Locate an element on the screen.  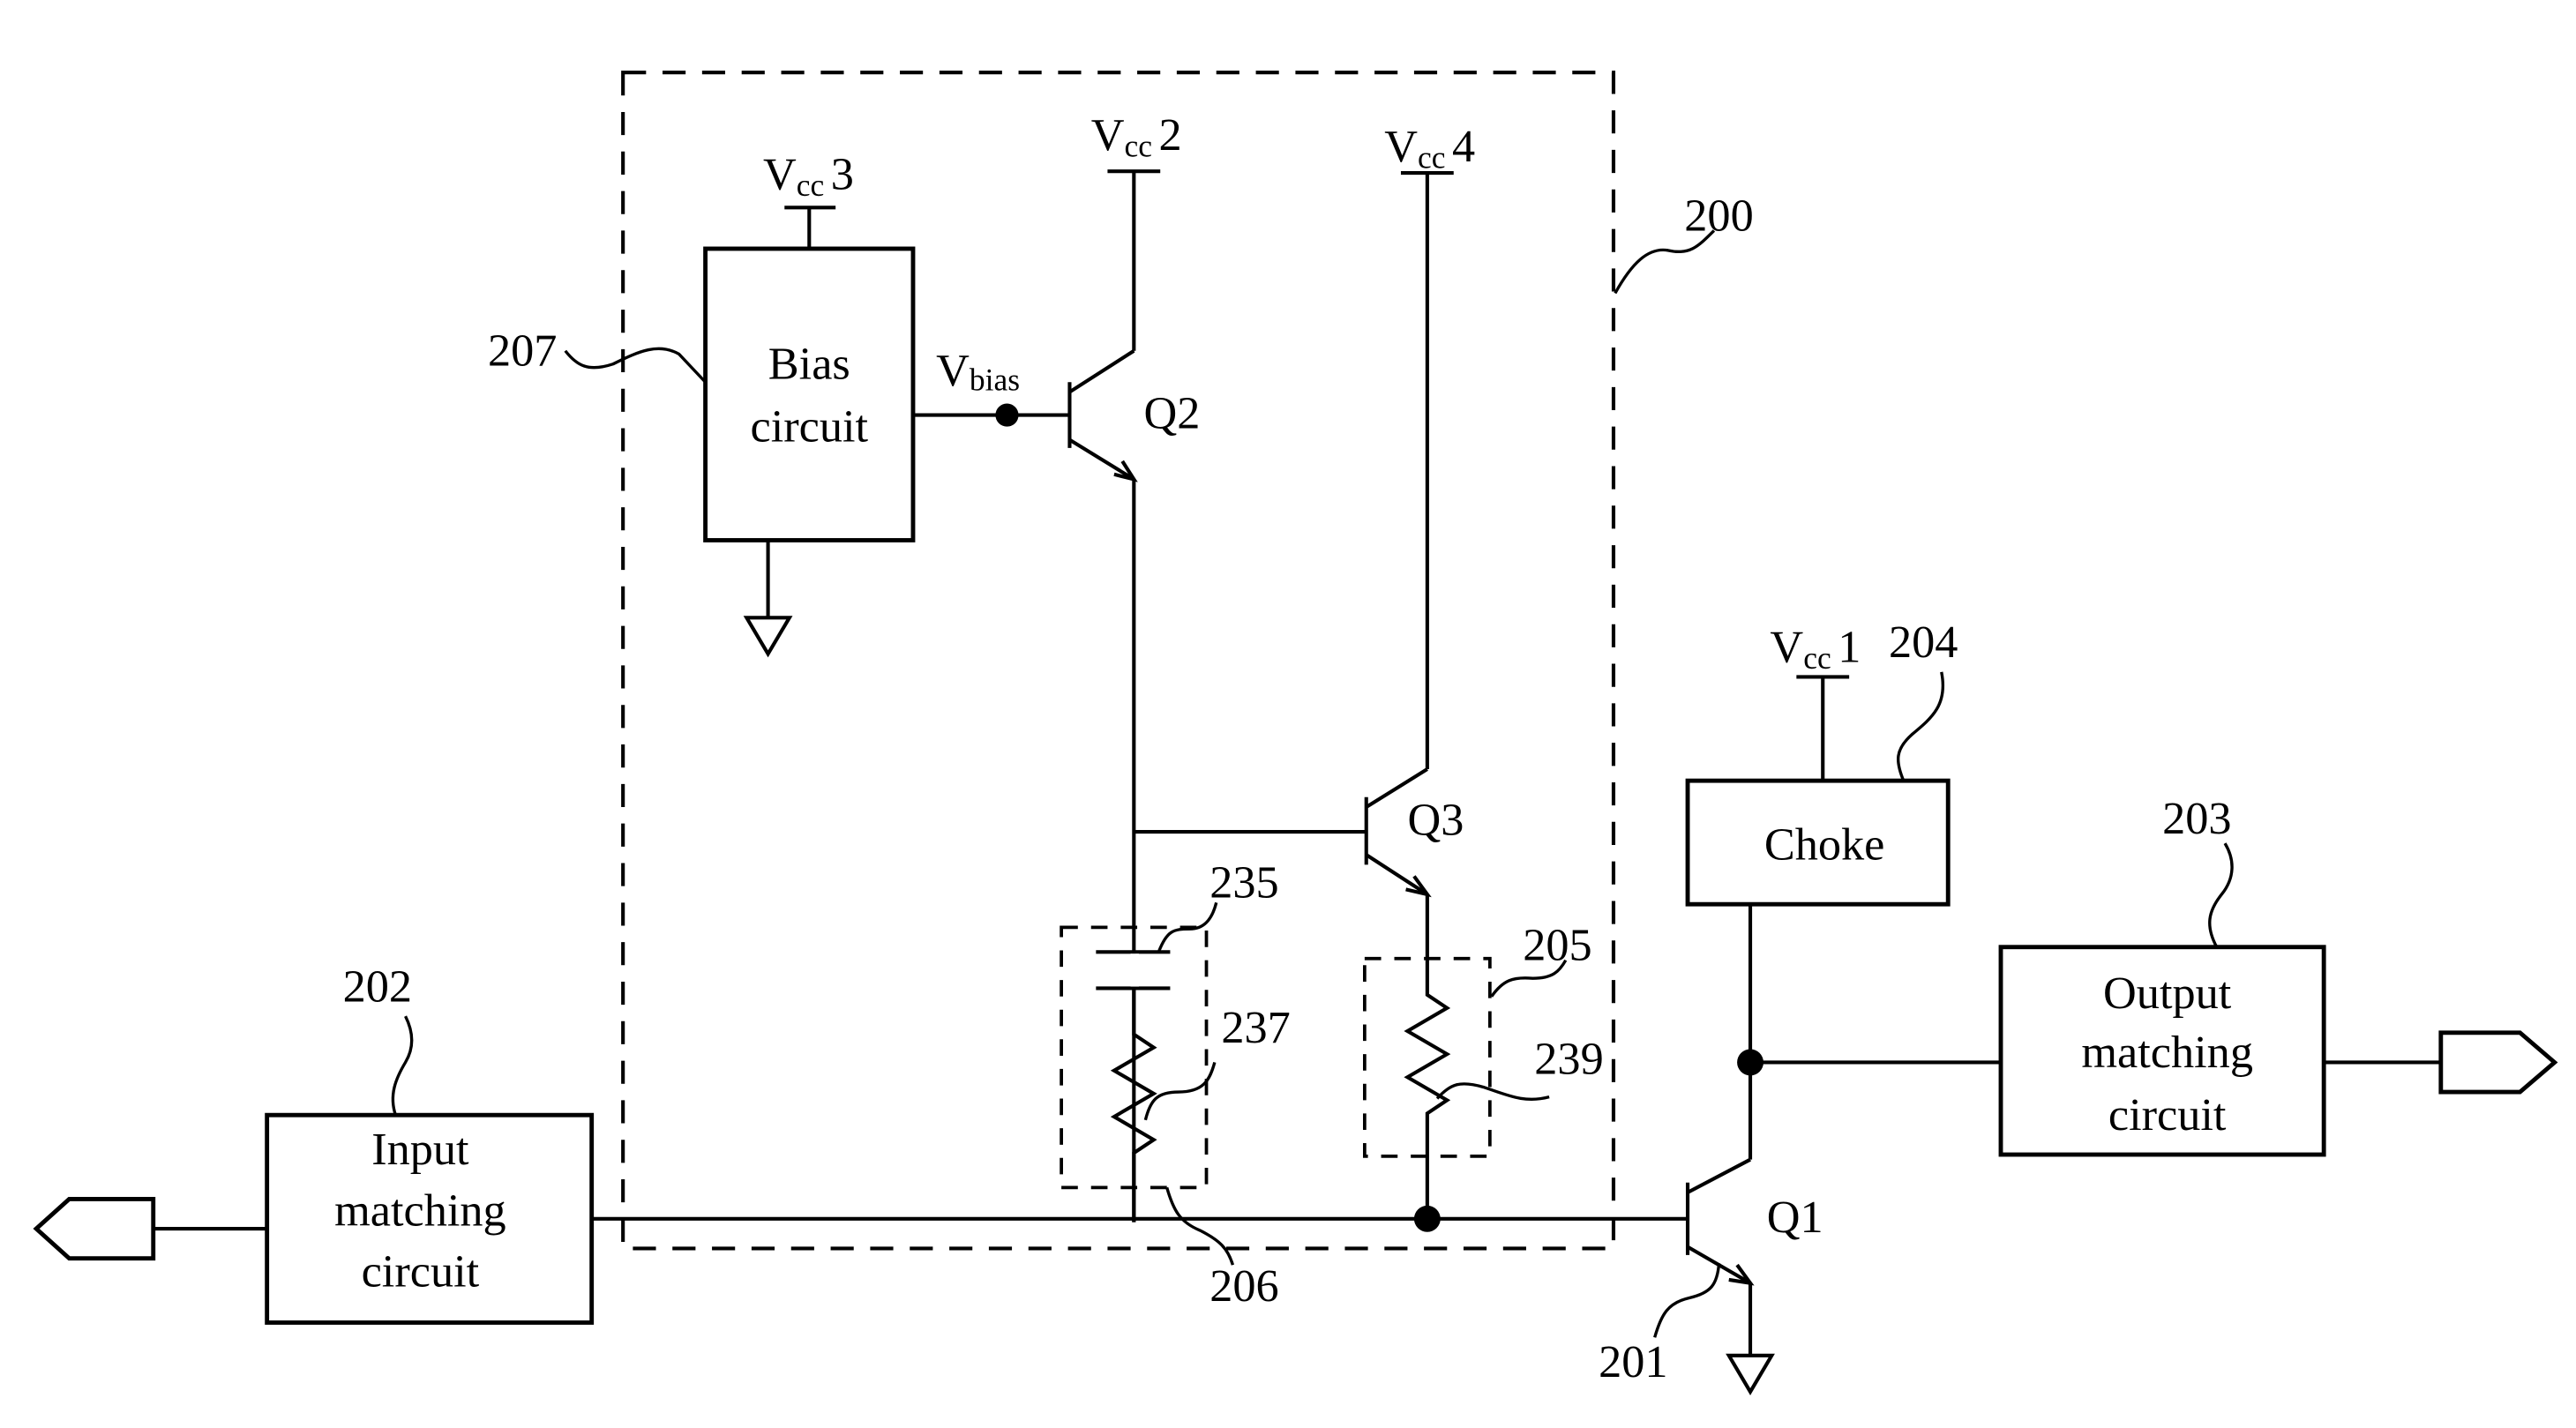
vbias-node-dot is located at coordinates (1007, 415).